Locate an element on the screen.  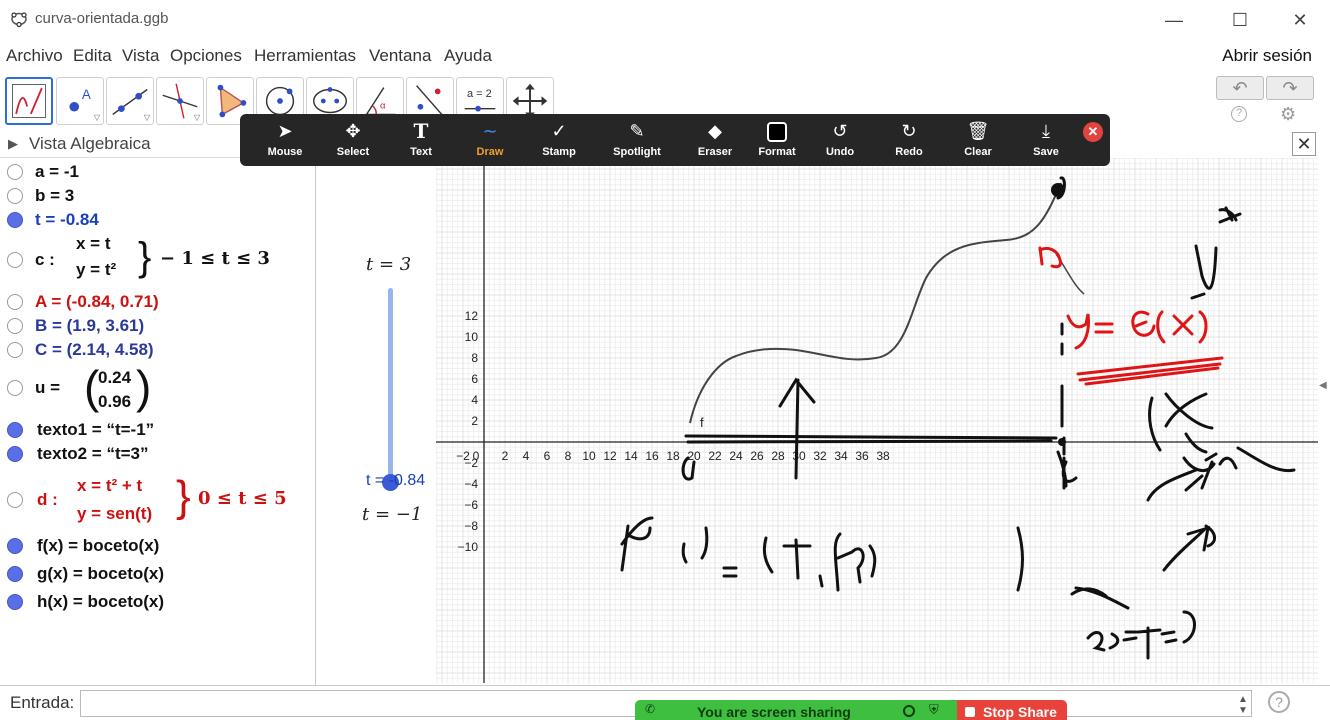
annot-format-button: Format is located at coordinates (777, 139).